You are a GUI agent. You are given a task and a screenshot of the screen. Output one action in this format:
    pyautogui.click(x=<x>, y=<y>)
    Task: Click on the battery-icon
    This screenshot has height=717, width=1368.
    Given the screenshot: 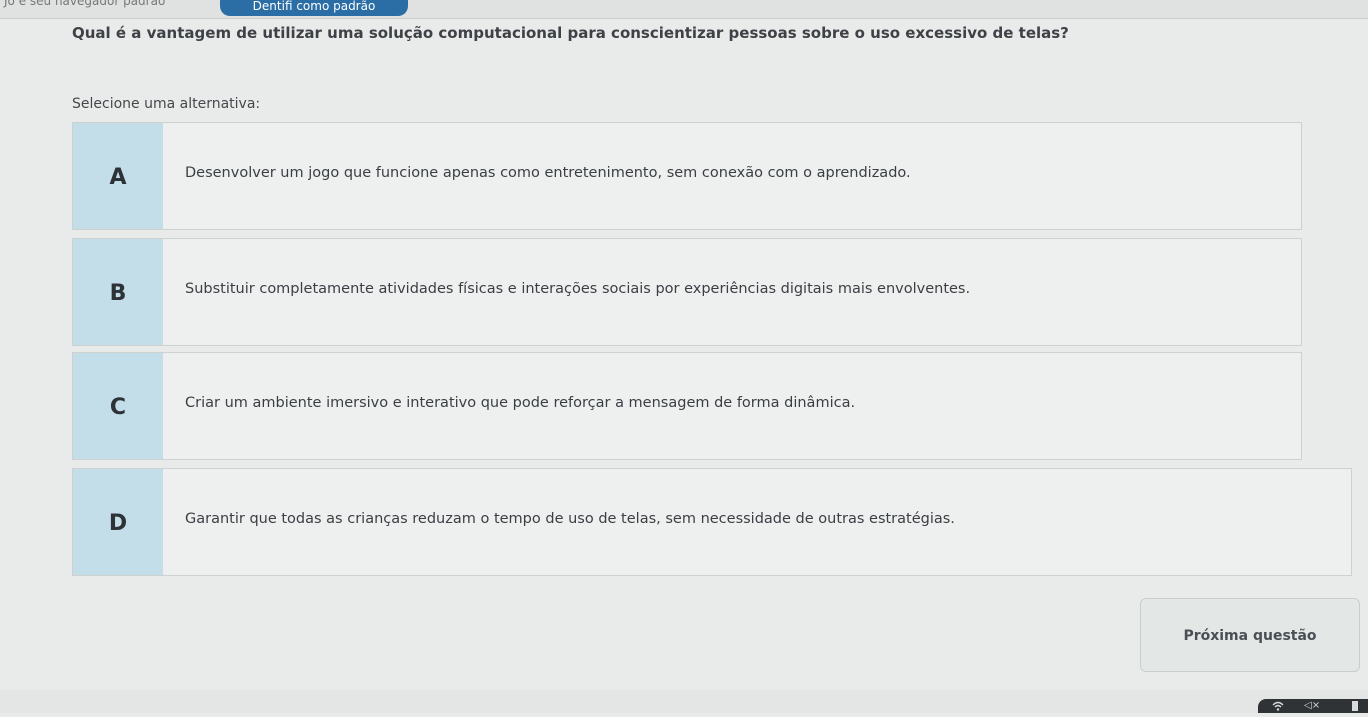 What is the action you would take?
    pyautogui.click(x=1355, y=708)
    